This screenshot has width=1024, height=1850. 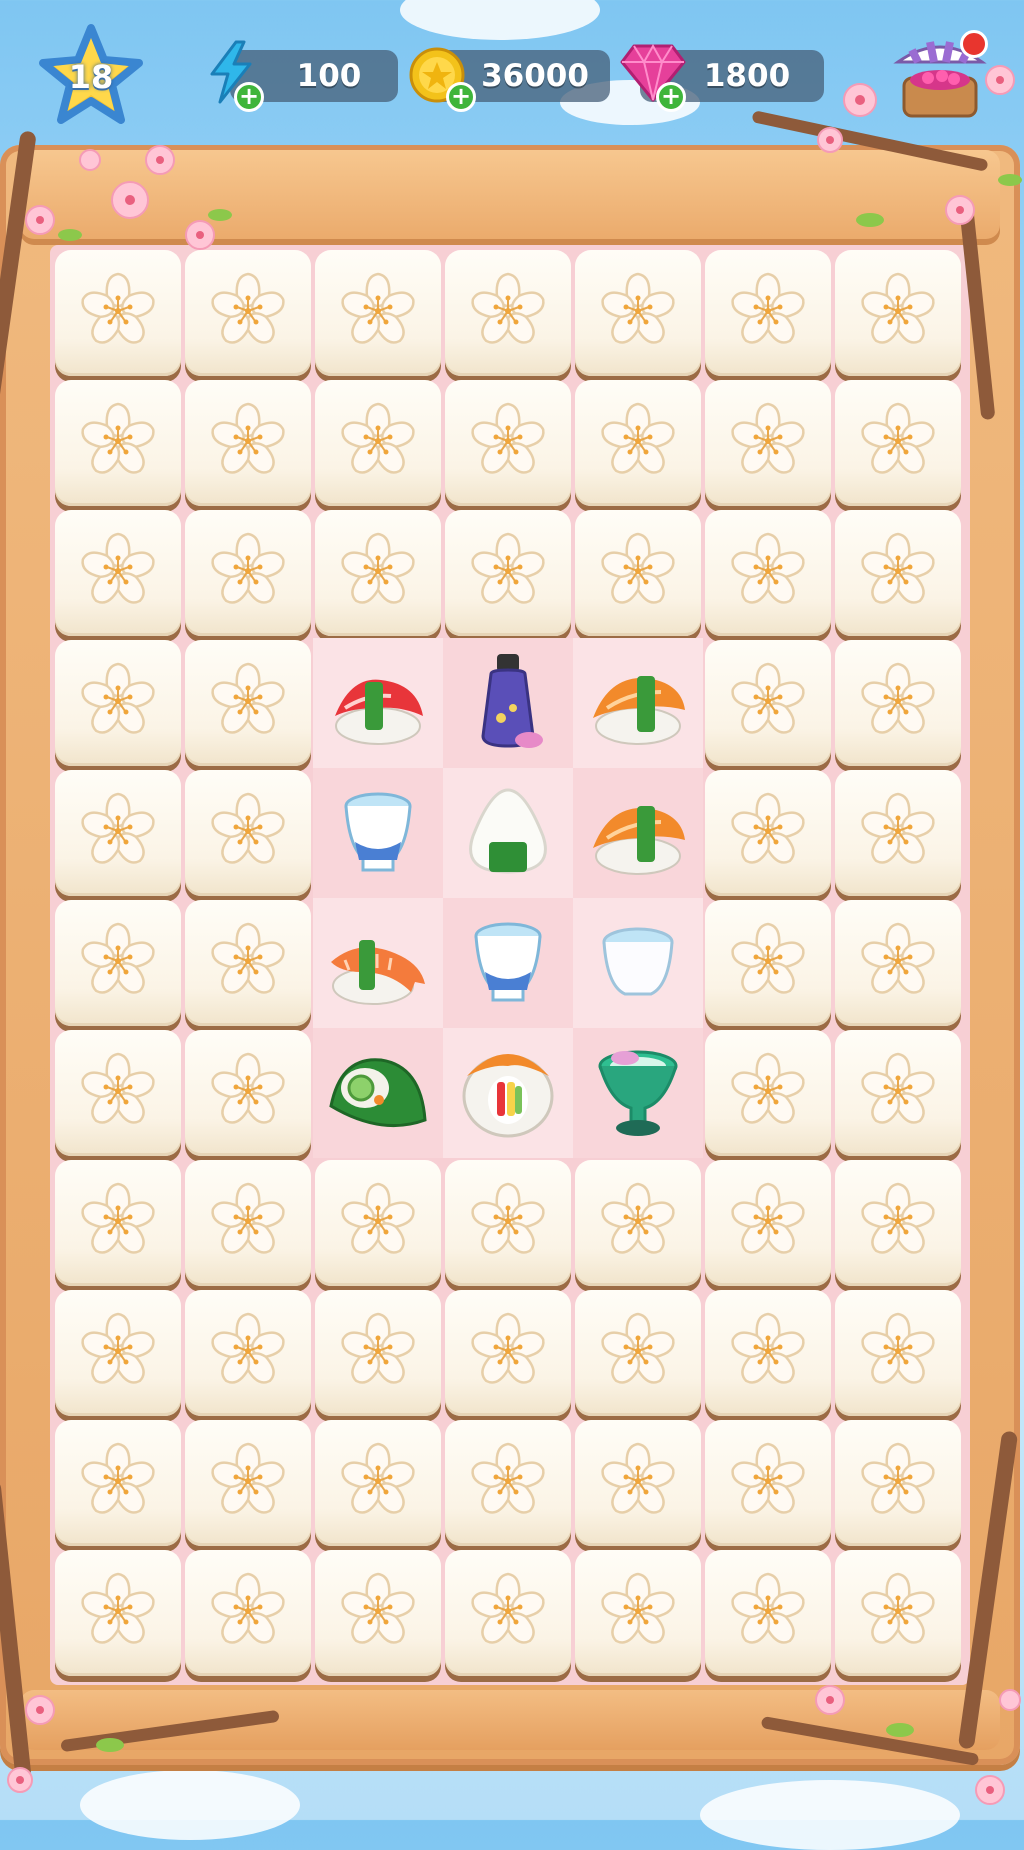 I want to click on tuna-nigiri-icon, so click(x=378, y=703).